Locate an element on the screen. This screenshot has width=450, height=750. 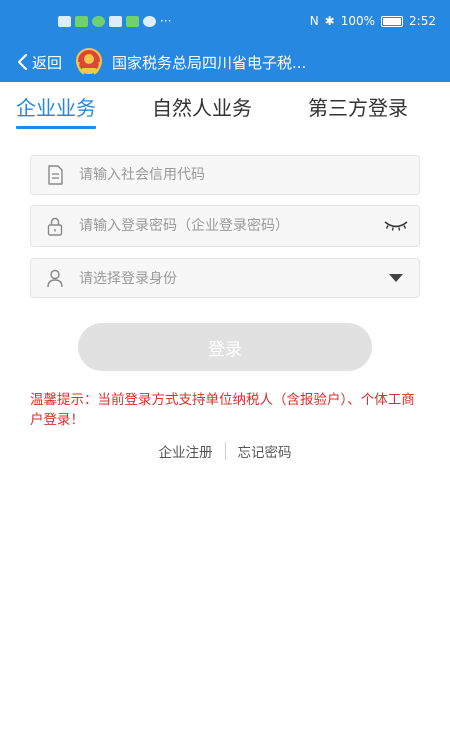
more-notifications-icon: ··· is located at coordinates (166, 21).